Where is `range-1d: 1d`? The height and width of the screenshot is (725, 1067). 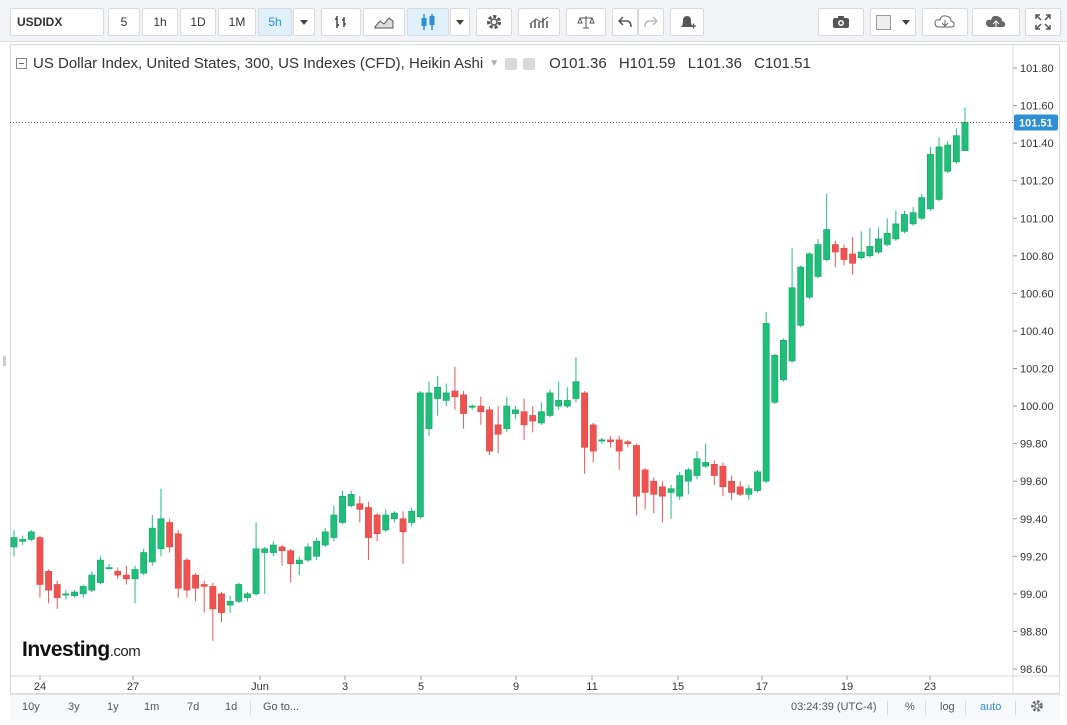
range-1d: 1d is located at coordinates (231, 707).